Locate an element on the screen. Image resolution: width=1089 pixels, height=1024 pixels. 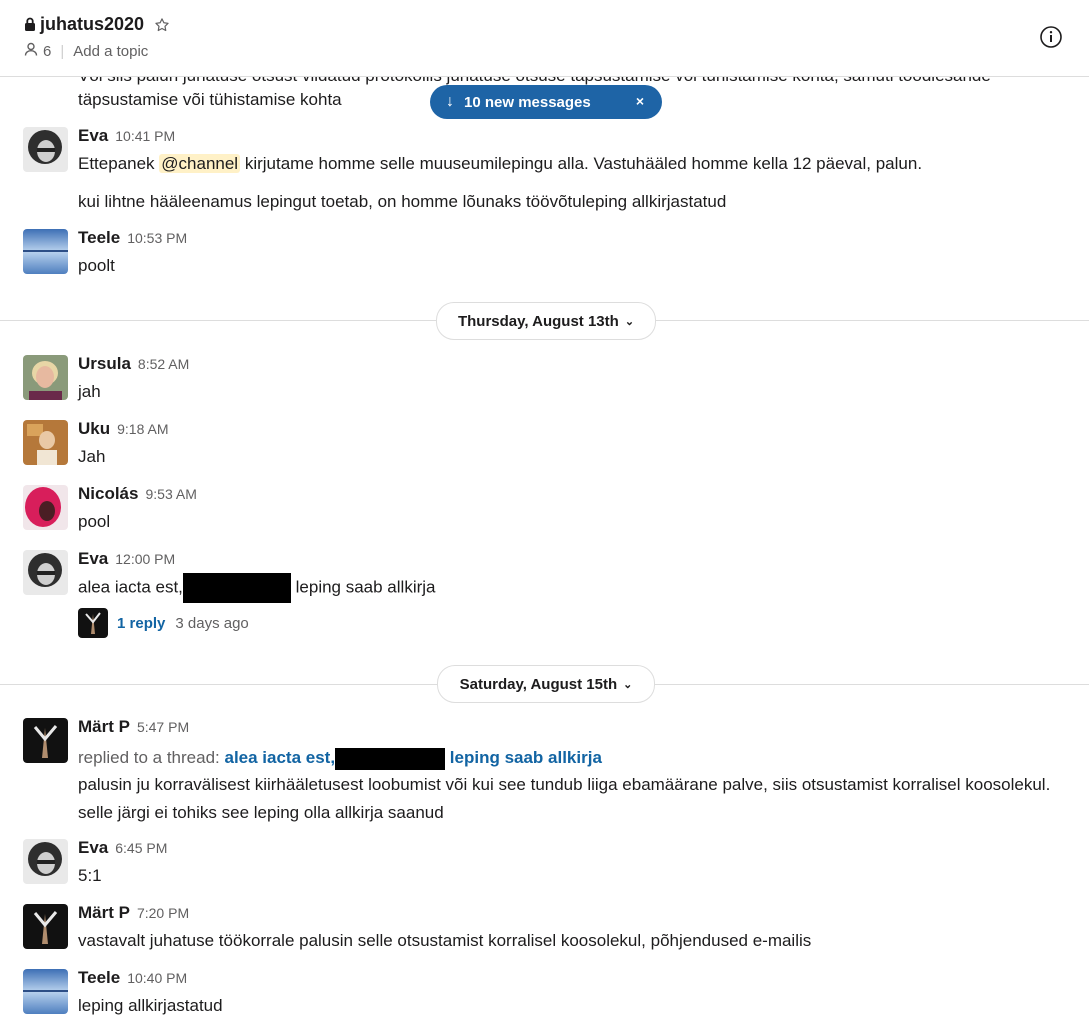
sender-name: Ursula is located at coordinates (104, 363).